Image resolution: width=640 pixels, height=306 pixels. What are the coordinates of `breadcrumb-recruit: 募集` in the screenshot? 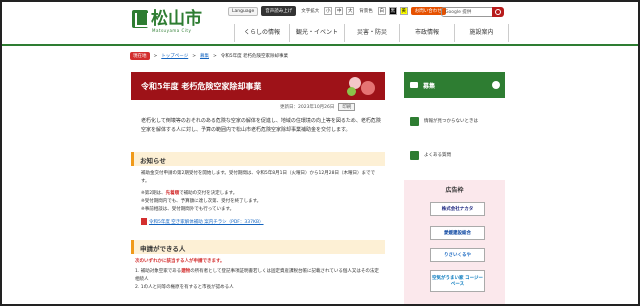 It's located at (204, 56).